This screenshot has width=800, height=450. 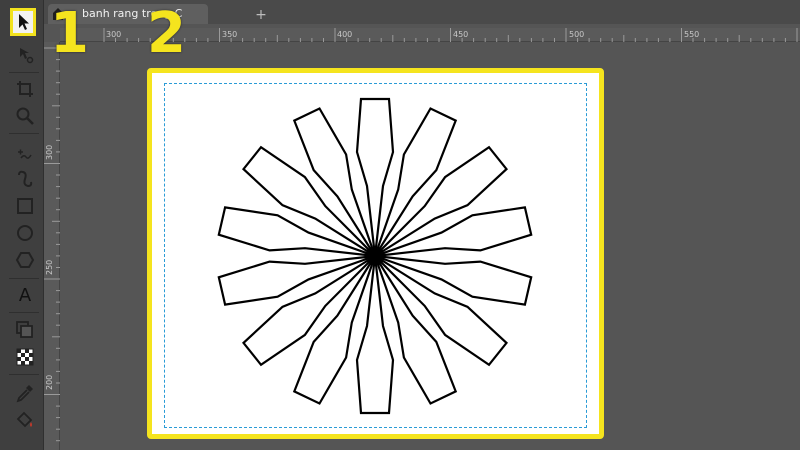 I want to click on zoom-icon, so click(x=25, y=116).